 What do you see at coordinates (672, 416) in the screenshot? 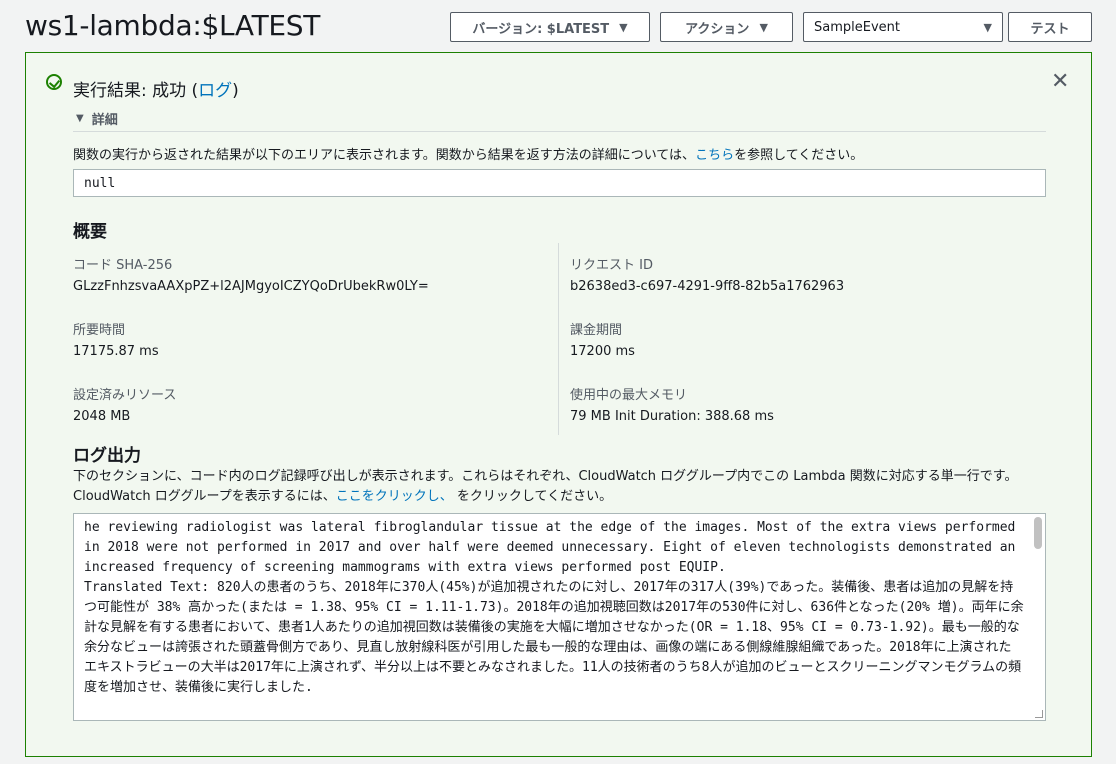
I see `max-memory-value: 79 MB Init Duration: 388.68 ms` at bounding box center [672, 416].